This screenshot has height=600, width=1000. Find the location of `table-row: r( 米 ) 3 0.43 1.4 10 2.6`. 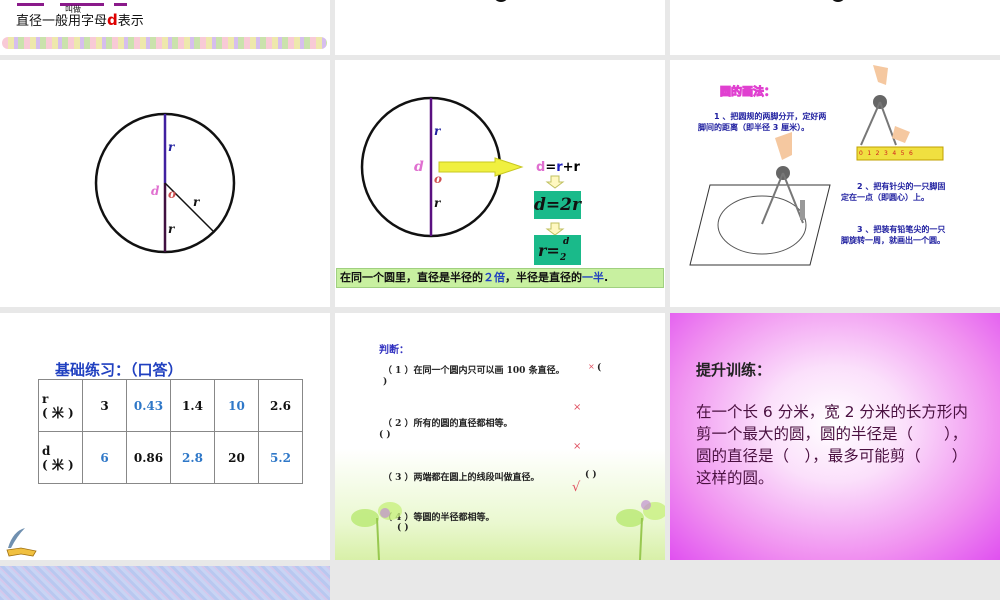

table-row: r( 米 ) 3 0.43 1.4 10 2.6 is located at coordinates (170, 405).